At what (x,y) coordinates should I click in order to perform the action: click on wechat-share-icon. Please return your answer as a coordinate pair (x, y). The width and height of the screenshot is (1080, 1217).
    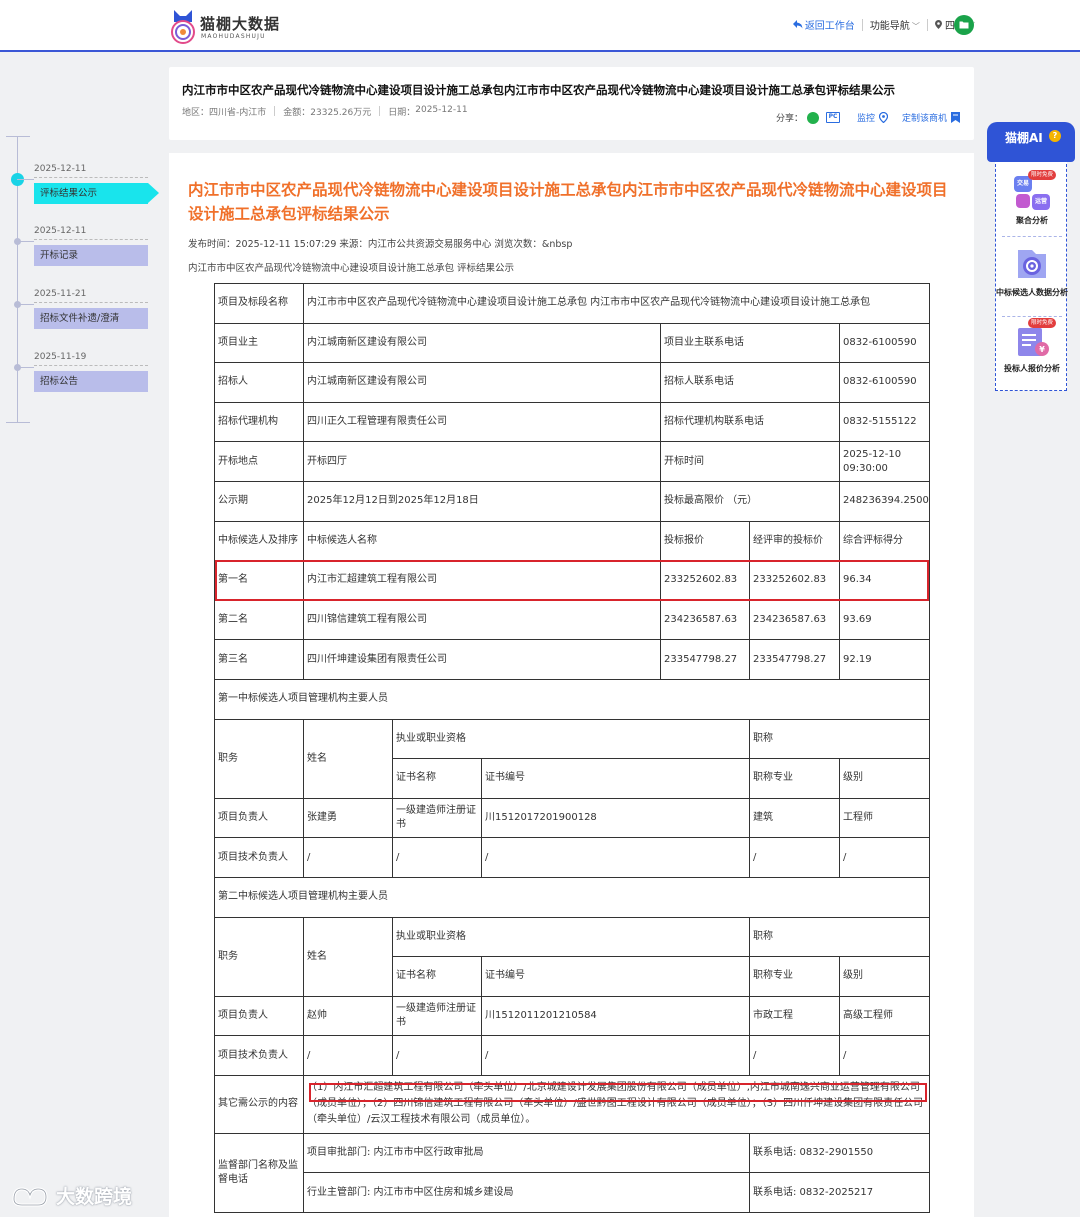
    Looking at the image, I should click on (812, 117).